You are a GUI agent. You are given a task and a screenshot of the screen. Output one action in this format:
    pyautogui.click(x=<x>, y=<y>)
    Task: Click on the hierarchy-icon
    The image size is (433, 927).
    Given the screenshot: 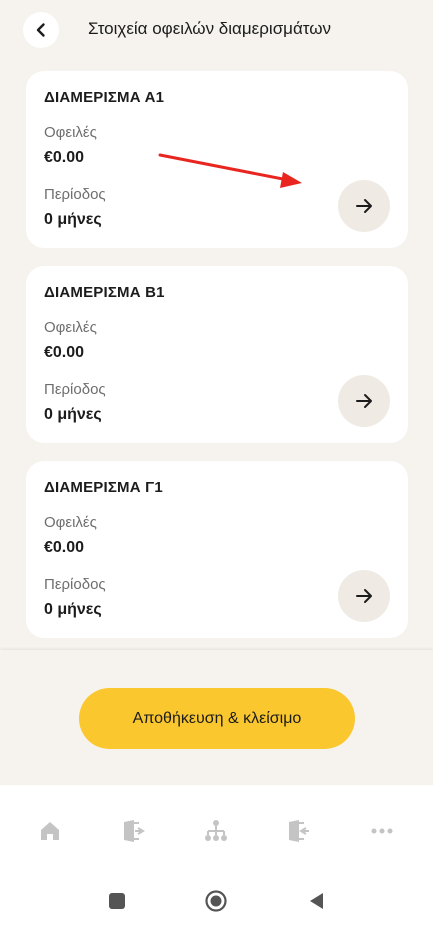 What is the action you would take?
    pyautogui.click(x=216, y=830)
    